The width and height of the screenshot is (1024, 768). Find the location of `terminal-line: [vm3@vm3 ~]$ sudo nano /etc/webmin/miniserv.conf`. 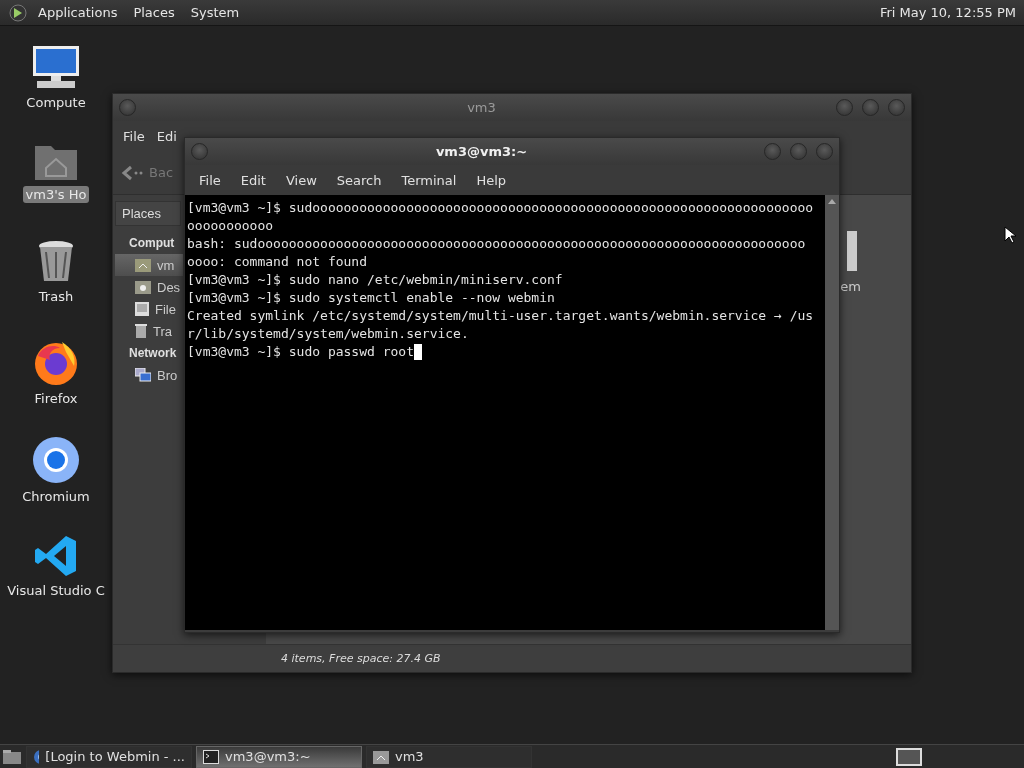

terminal-line: [vm3@vm3 ~]$ sudo nano /etc/webmin/miniserv.conf is located at coordinates (375, 280).